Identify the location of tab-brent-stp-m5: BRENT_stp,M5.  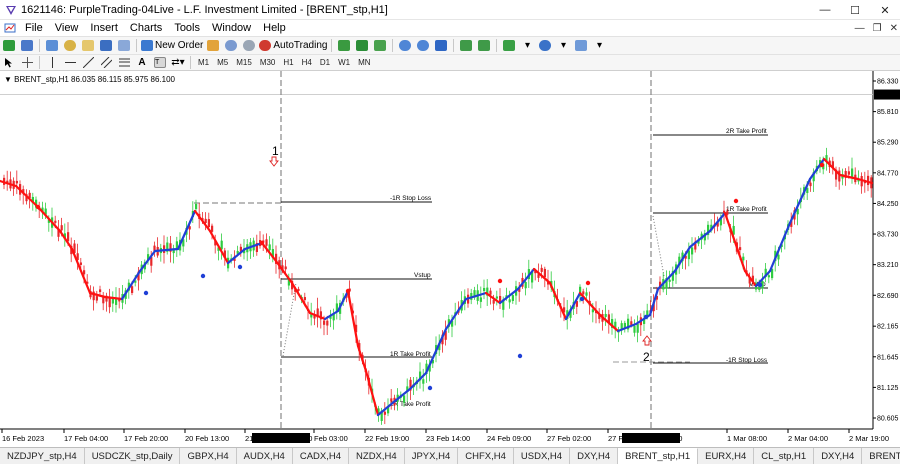
(881, 456).